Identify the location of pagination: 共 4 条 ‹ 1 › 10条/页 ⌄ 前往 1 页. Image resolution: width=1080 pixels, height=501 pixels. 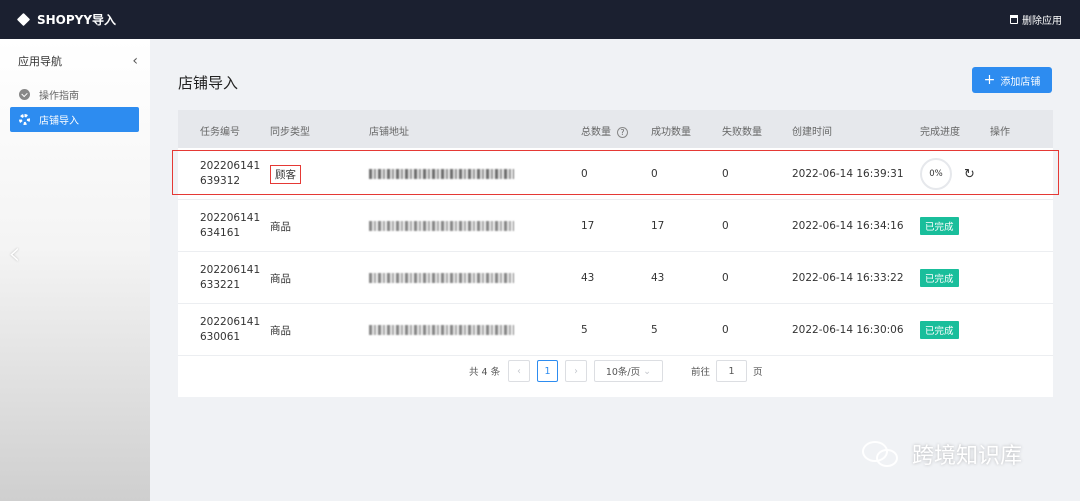
(615, 371).